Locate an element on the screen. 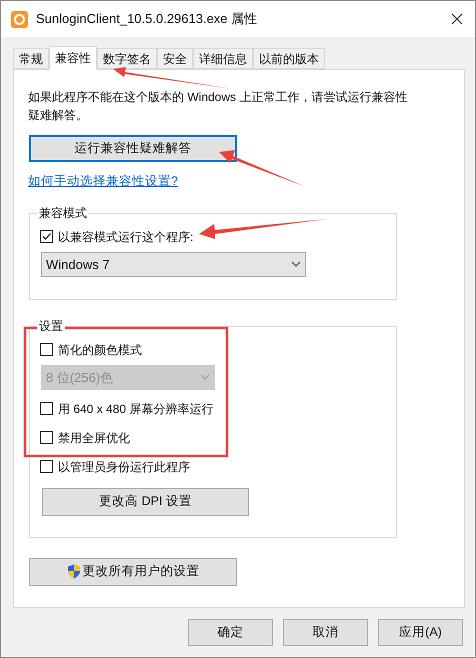 This screenshot has width=476, height=658. tab: 安全 is located at coordinates (175, 58).